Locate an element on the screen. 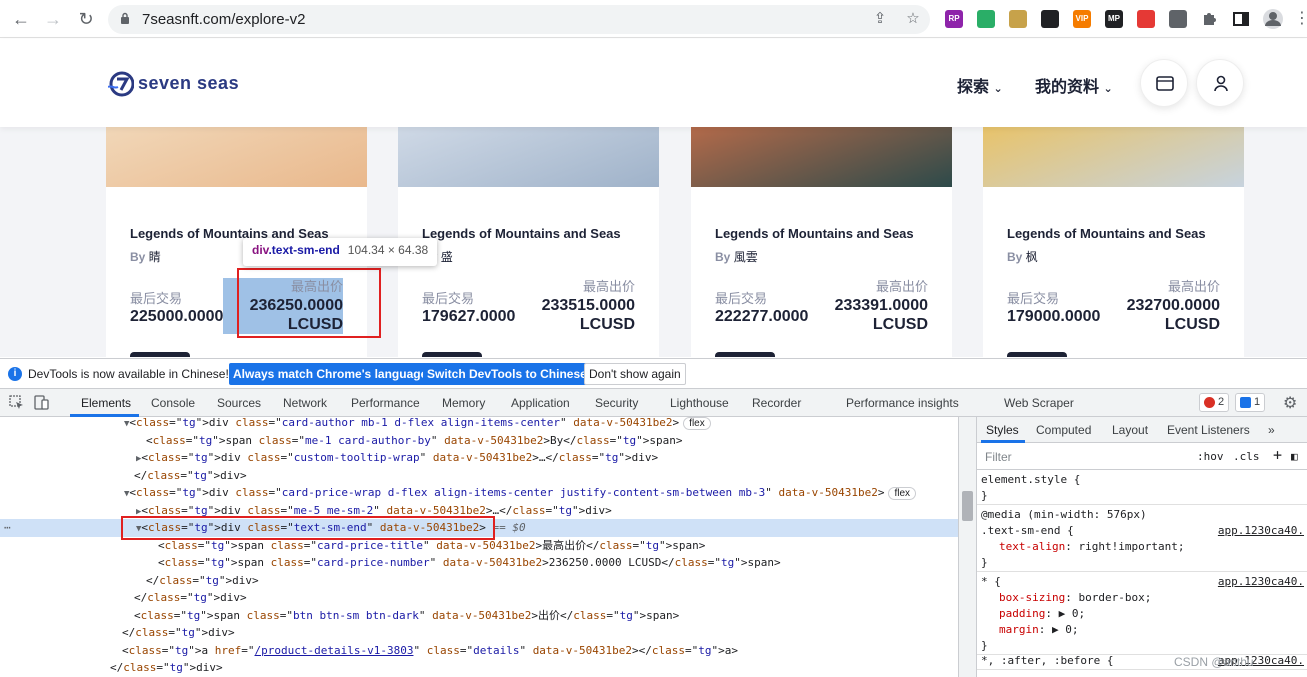  puzzle-icon is located at coordinates (1209, 19).